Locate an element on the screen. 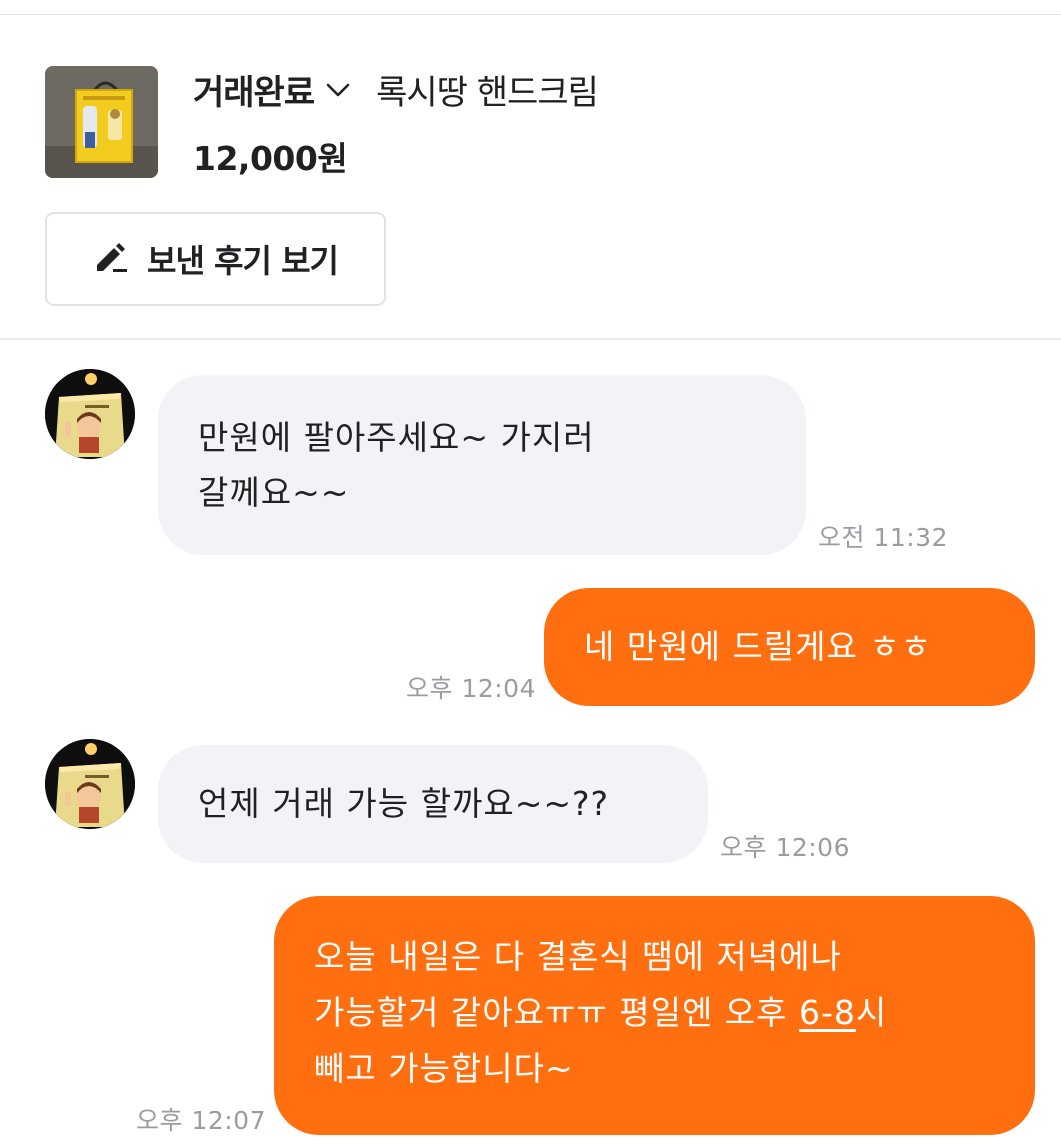 This screenshot has width=1061, height=1137. message-text: 네 만원에 드릴게요 ㅎㅎ is located at coordinates (758, 646).